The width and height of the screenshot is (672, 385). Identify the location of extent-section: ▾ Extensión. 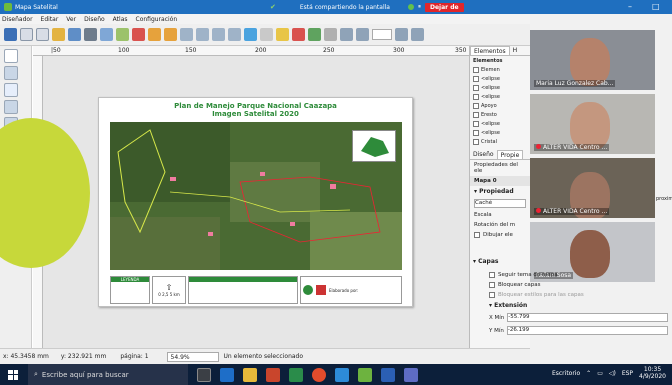
(578, 305).